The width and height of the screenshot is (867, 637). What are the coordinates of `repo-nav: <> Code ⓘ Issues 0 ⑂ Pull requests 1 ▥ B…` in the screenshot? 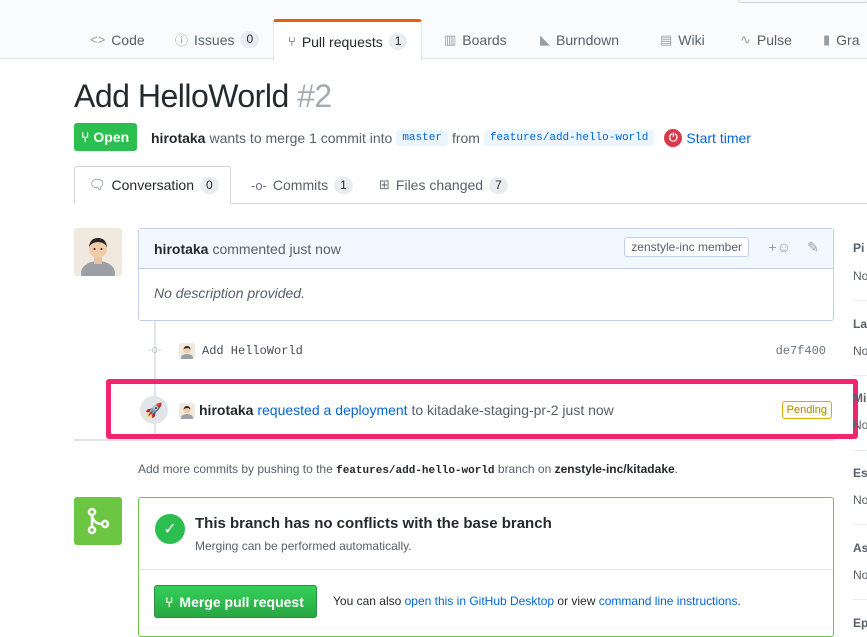 It's located at (433, 30).